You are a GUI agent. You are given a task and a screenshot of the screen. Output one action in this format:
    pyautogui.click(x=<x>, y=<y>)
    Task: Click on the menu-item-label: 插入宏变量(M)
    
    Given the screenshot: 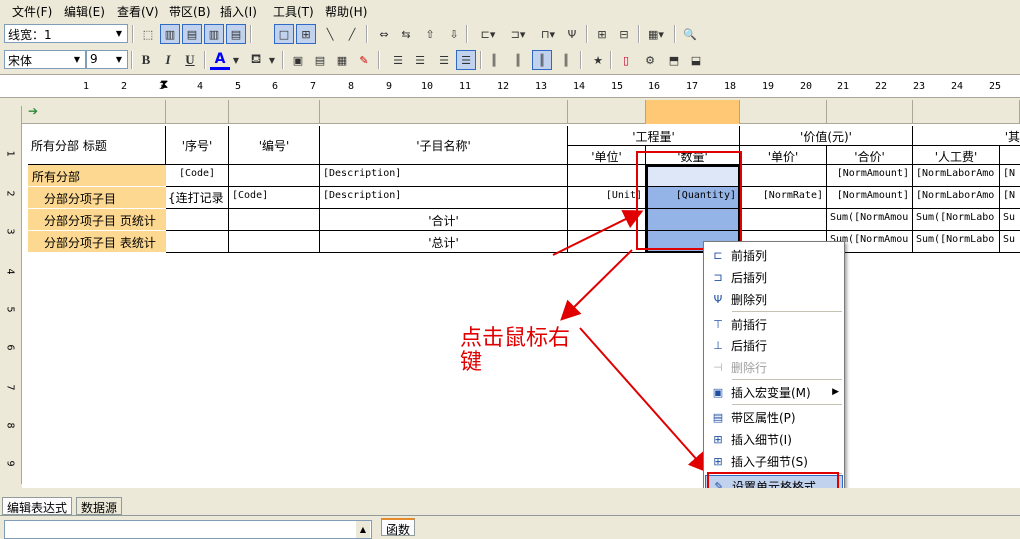 What is the action you would take?
    pyautogui.click(x=771, y=392)
    